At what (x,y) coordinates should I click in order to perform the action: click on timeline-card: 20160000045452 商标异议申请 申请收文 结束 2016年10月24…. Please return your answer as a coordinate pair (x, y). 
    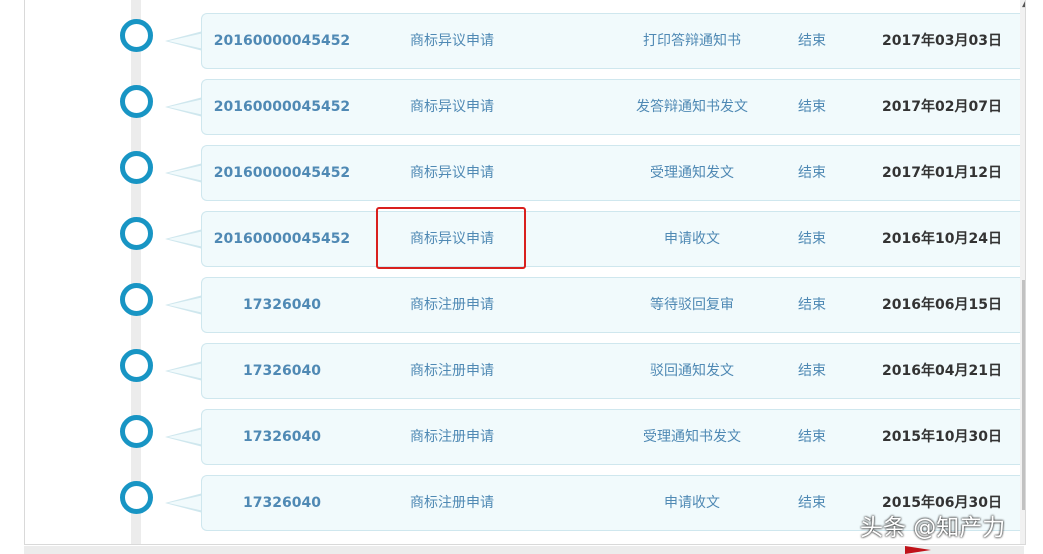
    Looking at the image, I should click on (611, 239).